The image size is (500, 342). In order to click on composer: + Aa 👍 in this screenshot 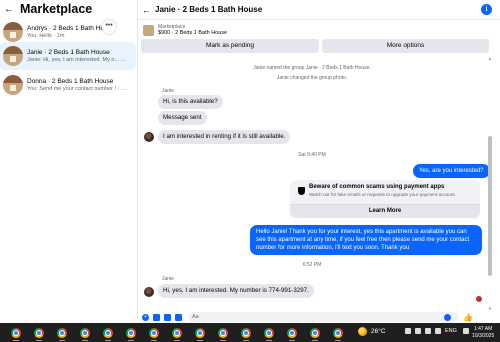, I will do `click(319, 317)`.